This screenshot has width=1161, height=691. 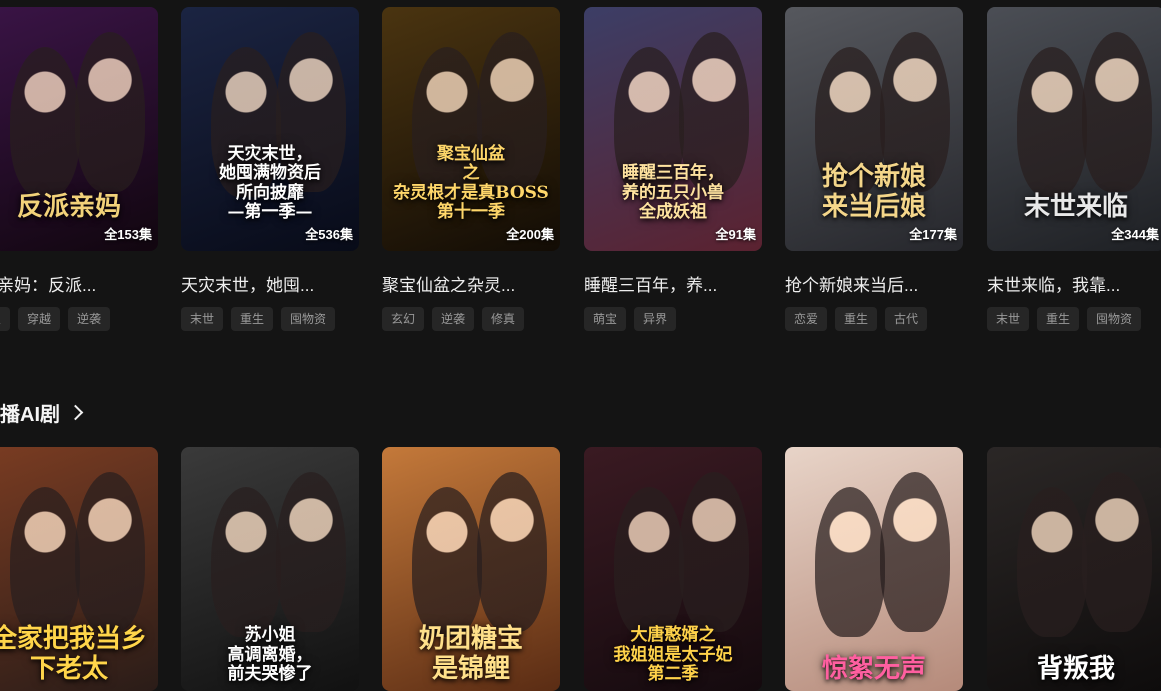 I want to click on drama-card: 抢个新娘 来当后娘全177集抢个新娘来当后... 恋爱 重生 古代, so click(x=874, y=169).